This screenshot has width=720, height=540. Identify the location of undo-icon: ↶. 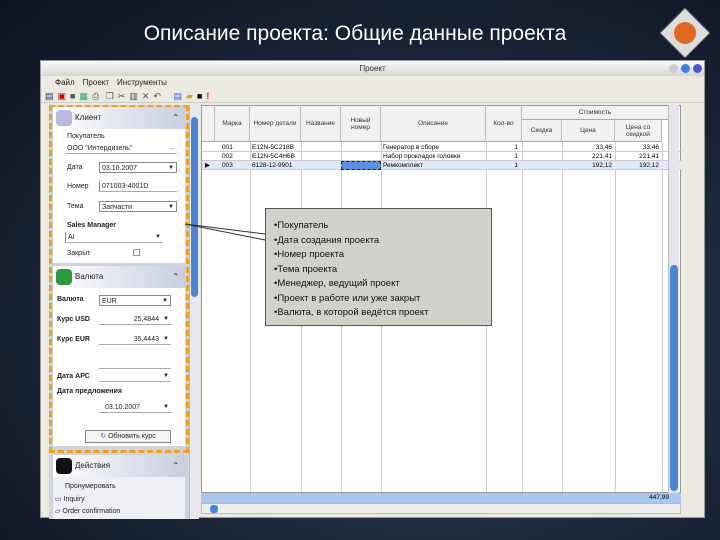
(157, 96).